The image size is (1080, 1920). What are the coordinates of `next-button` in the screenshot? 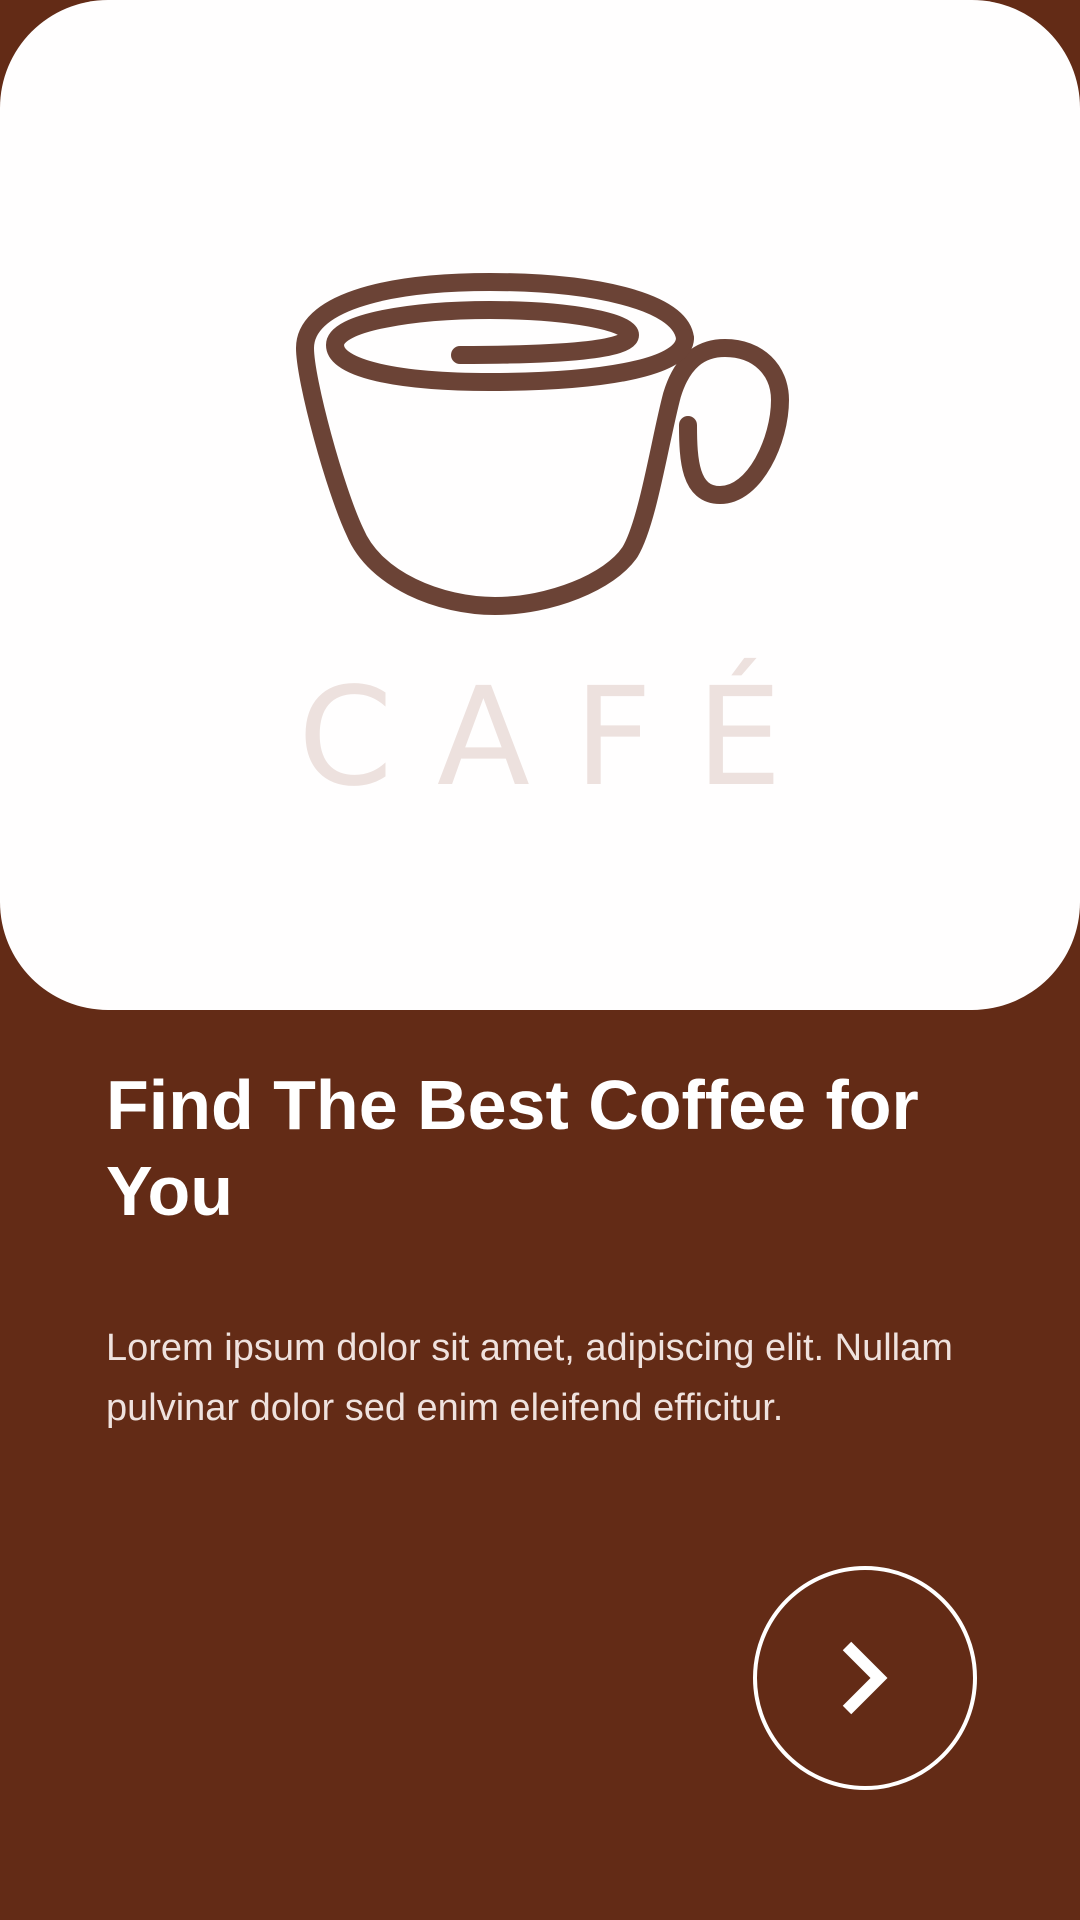 It's located at (865, 1678).